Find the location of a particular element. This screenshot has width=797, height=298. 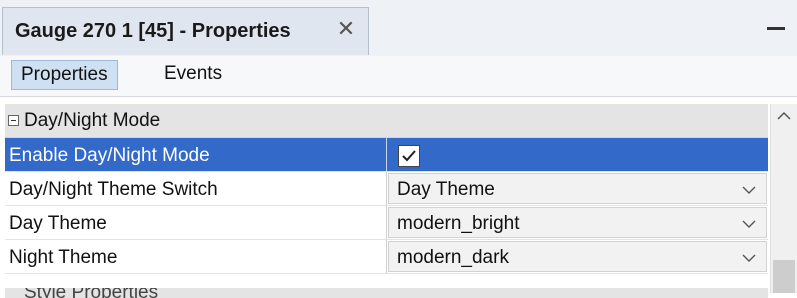

dropdown-value: modern_dark is located at coordinates (453, 257).